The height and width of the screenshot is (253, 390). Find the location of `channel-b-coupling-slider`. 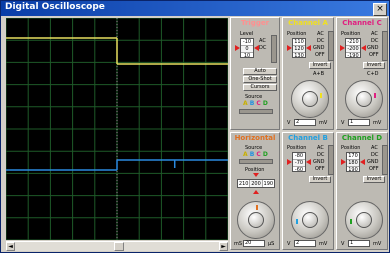

channel-b-coupling-slider is located at coordinates (331, 160).